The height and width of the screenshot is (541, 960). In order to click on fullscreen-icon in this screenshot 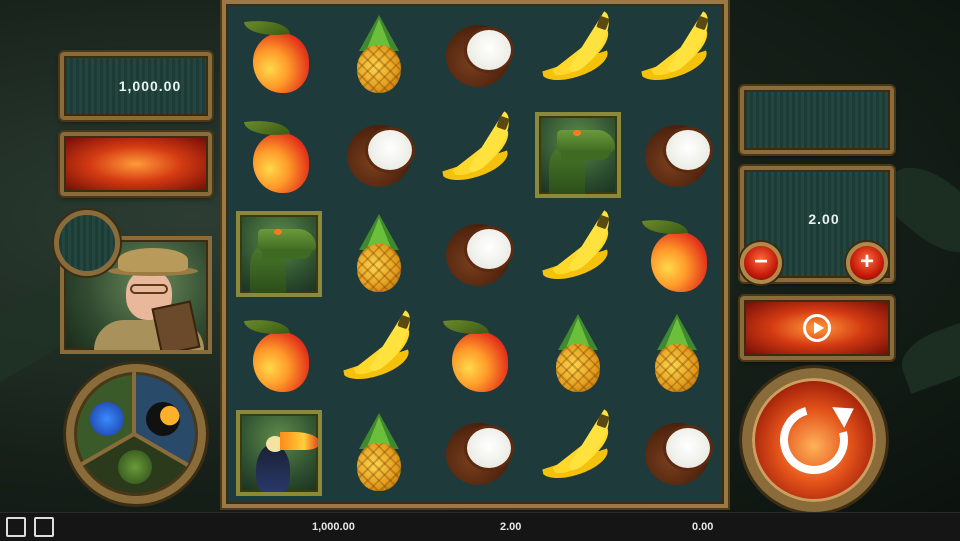, I will do `click(16, 527)`.